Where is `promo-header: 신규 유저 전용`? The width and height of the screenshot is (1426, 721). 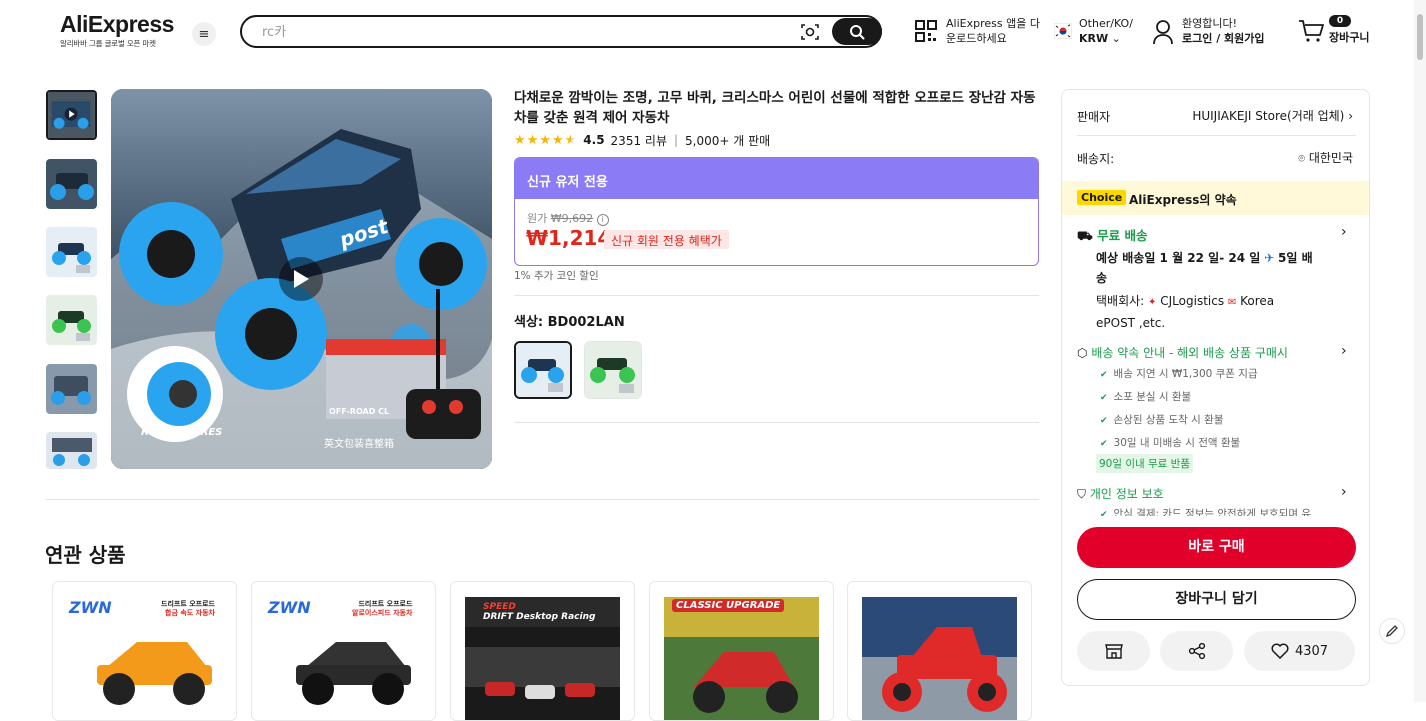
promo-header: 신규 유저 전용 is located at coordinates (776, 178).